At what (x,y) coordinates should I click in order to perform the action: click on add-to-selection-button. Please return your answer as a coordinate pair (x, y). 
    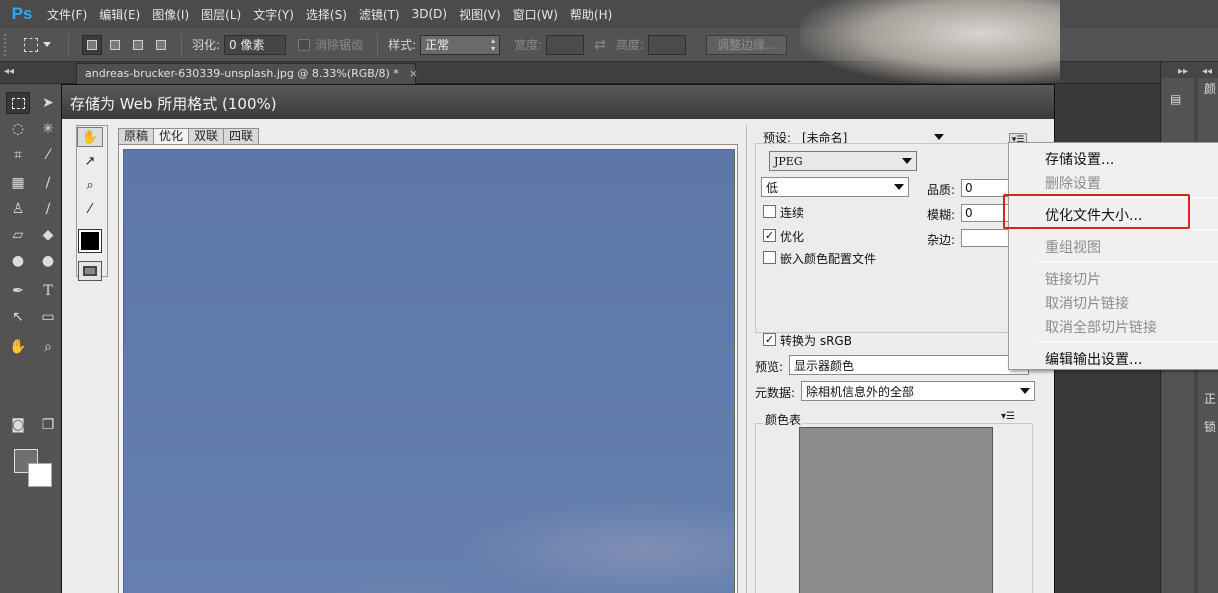
    Looking at the image, I should click on (115, 45).